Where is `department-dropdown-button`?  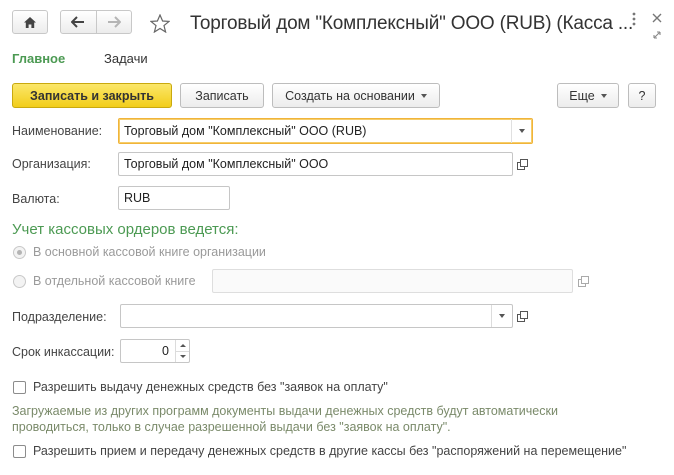 department-dropdown-button is located at coordinates (501, 316).